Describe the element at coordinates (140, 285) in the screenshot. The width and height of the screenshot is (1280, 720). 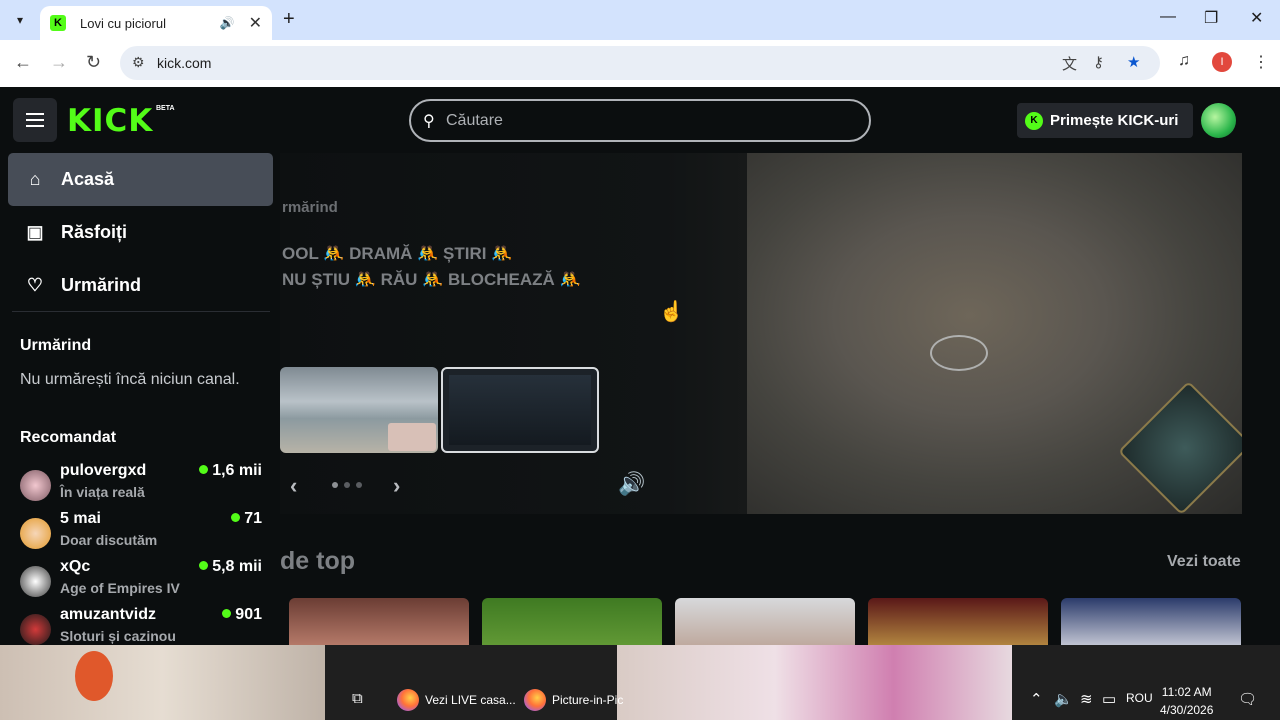
I see `sidebar-item-following: ♡ Urmărind` at that location.